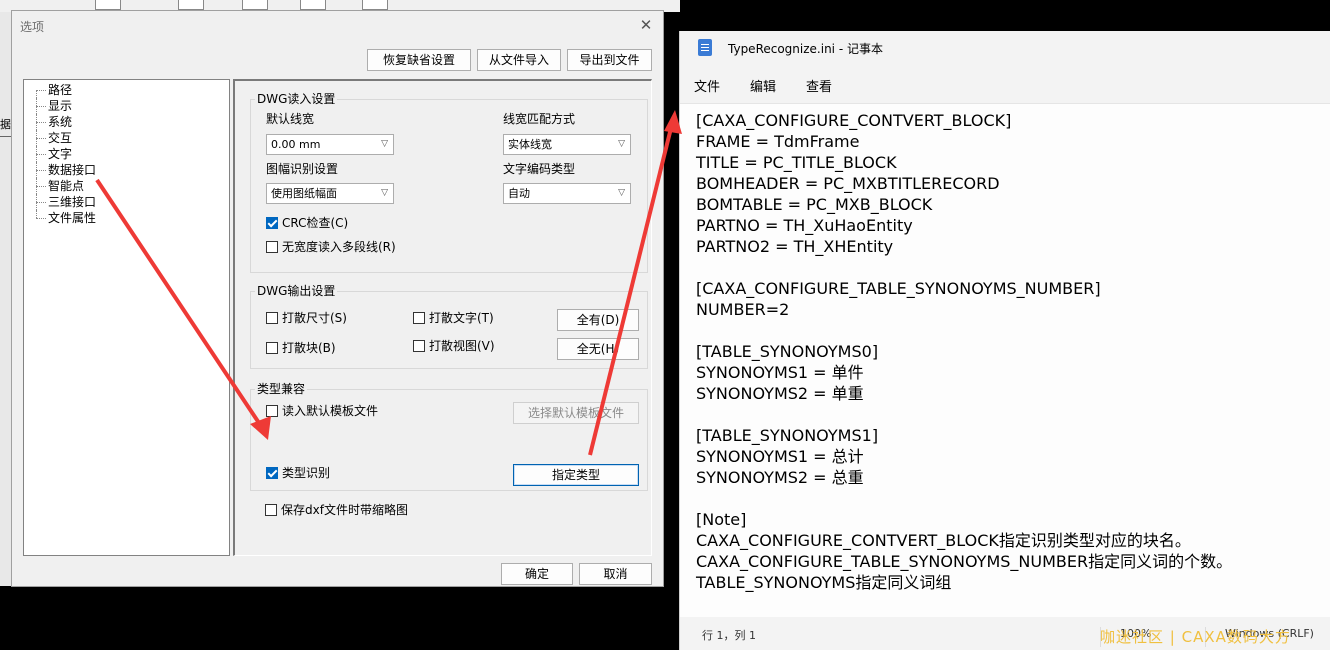  Describe the element at coordinates (763, 85) in the screenshot. I see `menu-edit: 编辑` at that location.